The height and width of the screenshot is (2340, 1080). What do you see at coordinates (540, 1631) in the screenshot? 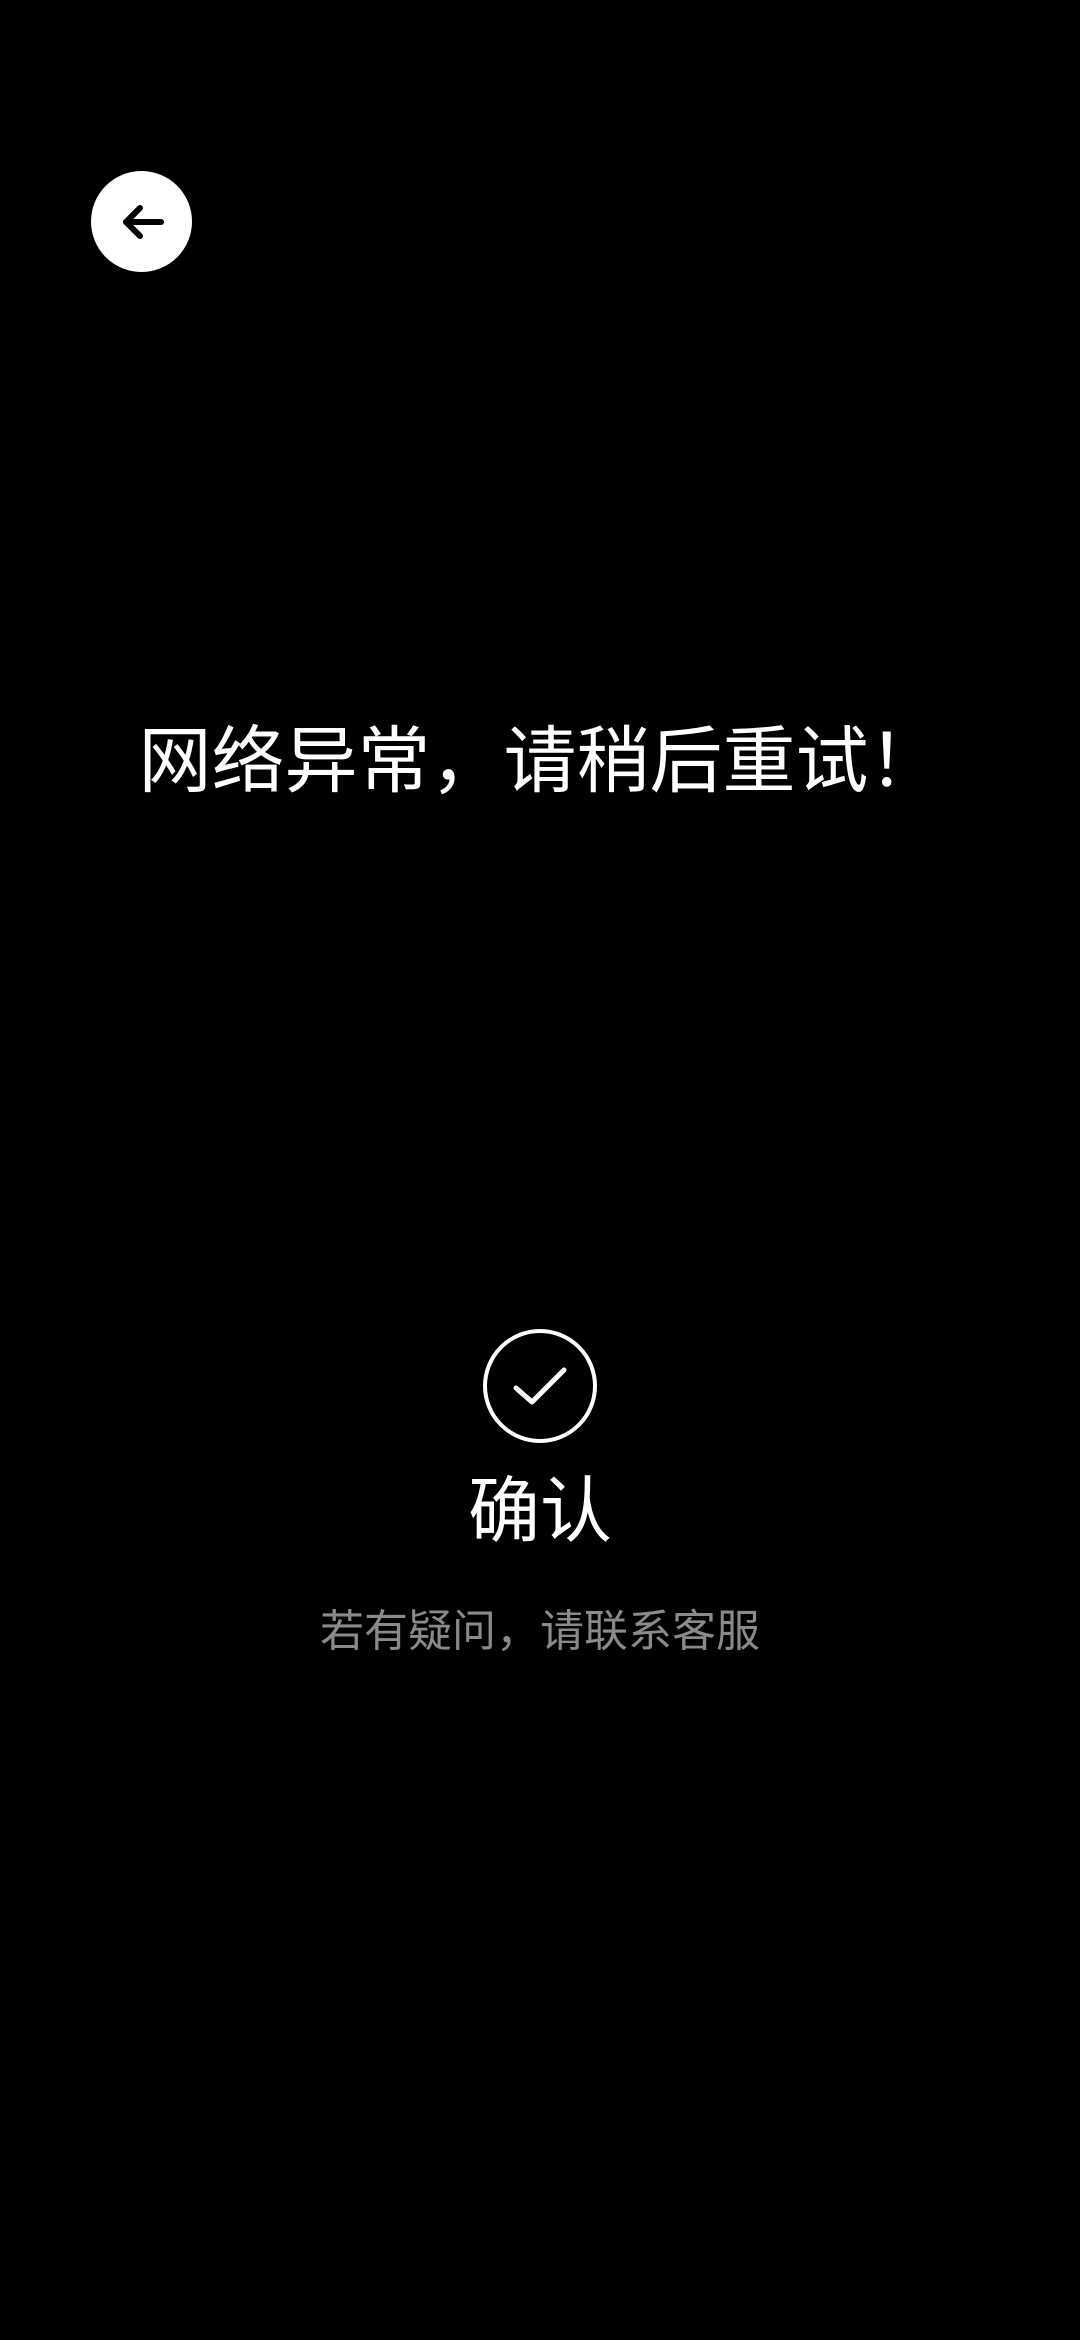
I see `contact-support-text: 若有疑问，请联系客服` at bounding box center [540, 1631].